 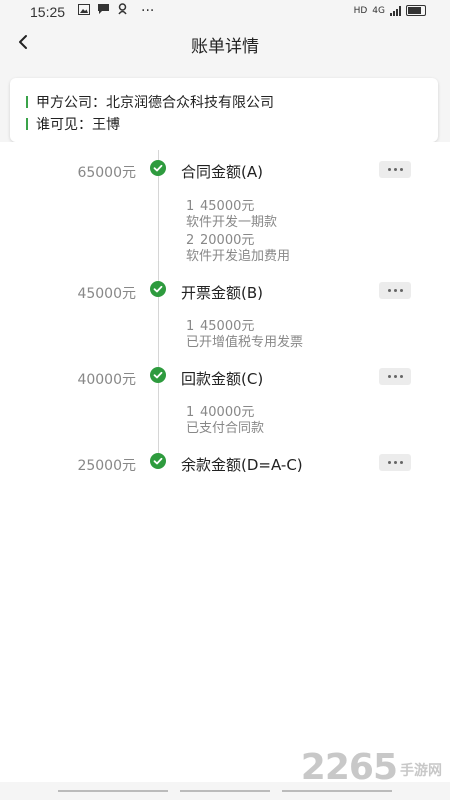 I want to click on detail-line: 1 40000元, so click(x=220, y=412).